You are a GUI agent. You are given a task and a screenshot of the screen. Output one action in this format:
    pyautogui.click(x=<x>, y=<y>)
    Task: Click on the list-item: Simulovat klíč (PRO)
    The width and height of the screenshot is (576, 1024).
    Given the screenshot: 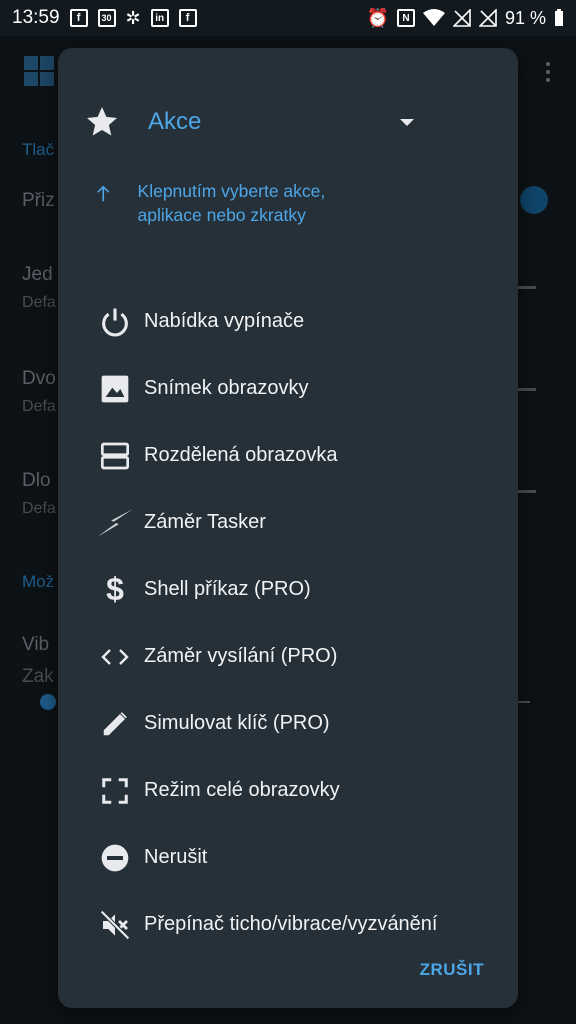 What is the action you would take?
    pyautogui.click(x=306, y=723)
    